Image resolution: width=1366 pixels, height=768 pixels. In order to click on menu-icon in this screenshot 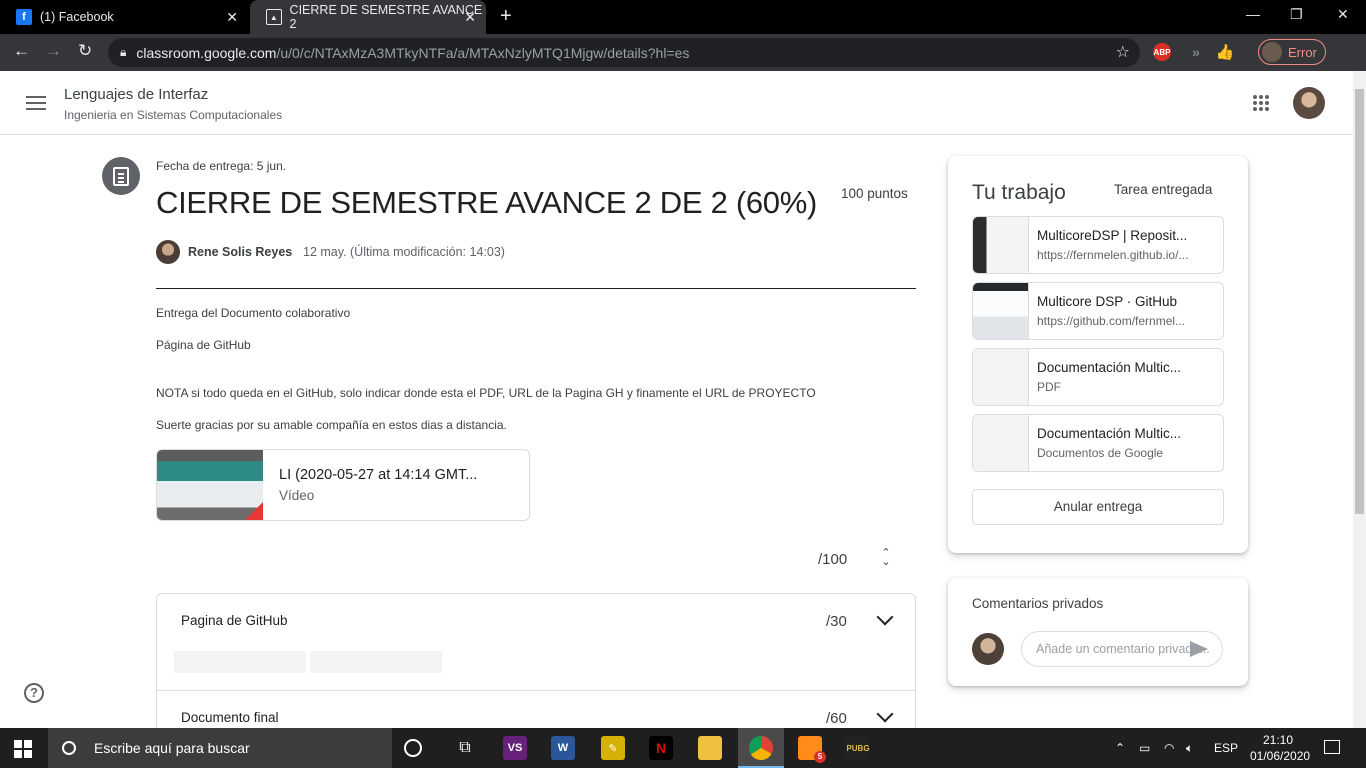, I will do `click(36, 103)`.